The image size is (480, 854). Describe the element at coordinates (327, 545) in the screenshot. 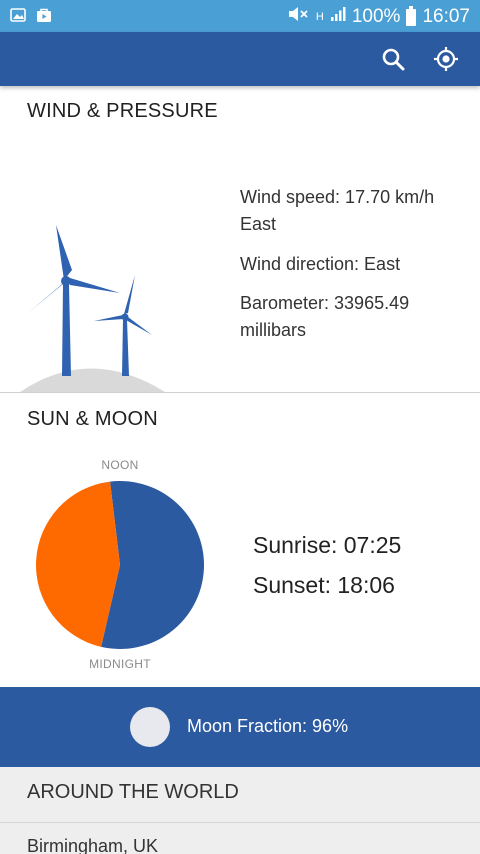

I see `sunrise-time: Sunrise: 07:25` at that location.